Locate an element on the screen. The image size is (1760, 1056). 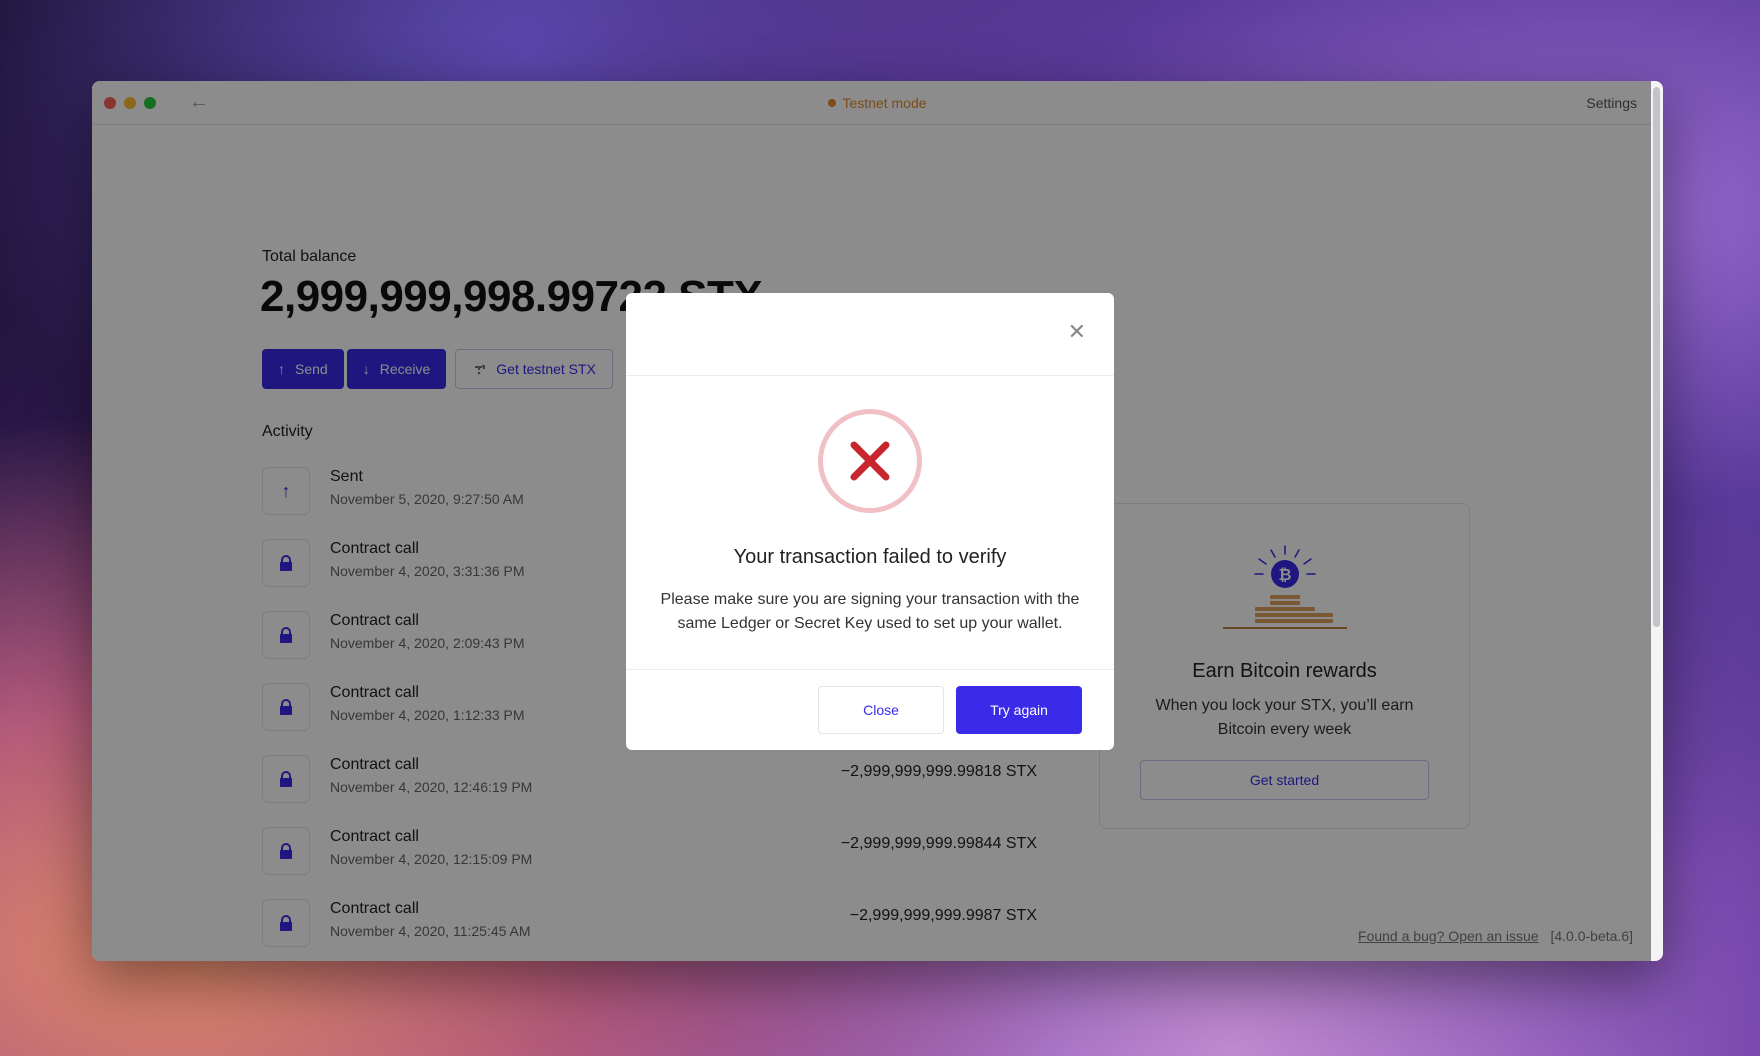
modal-title: Your transaction failed to verify is located at coordinates (870, 557).